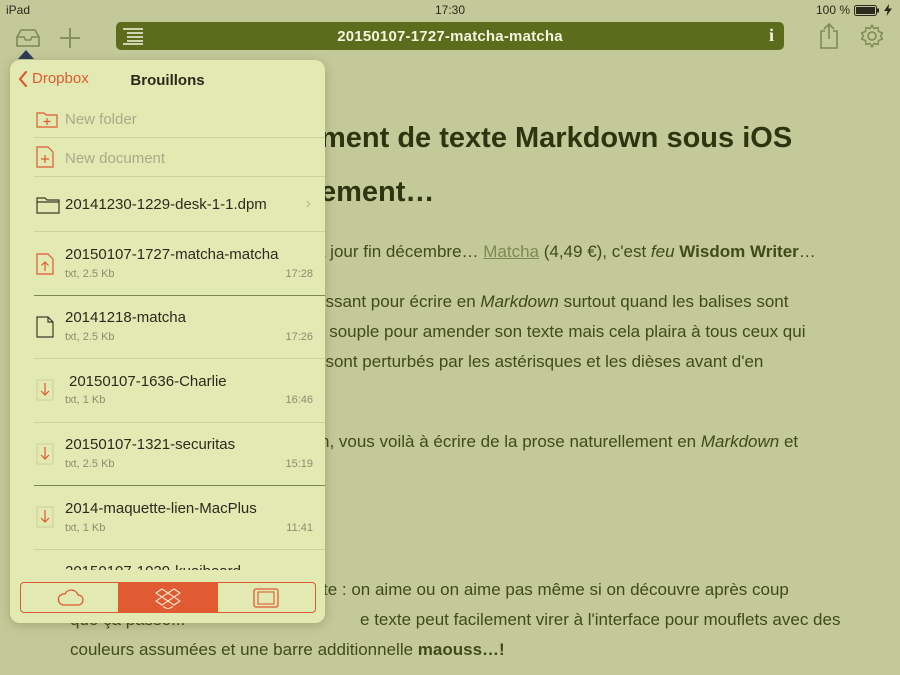 The image size is (900, 675). I want to click on file-time: 17:28, so click(299, 274).